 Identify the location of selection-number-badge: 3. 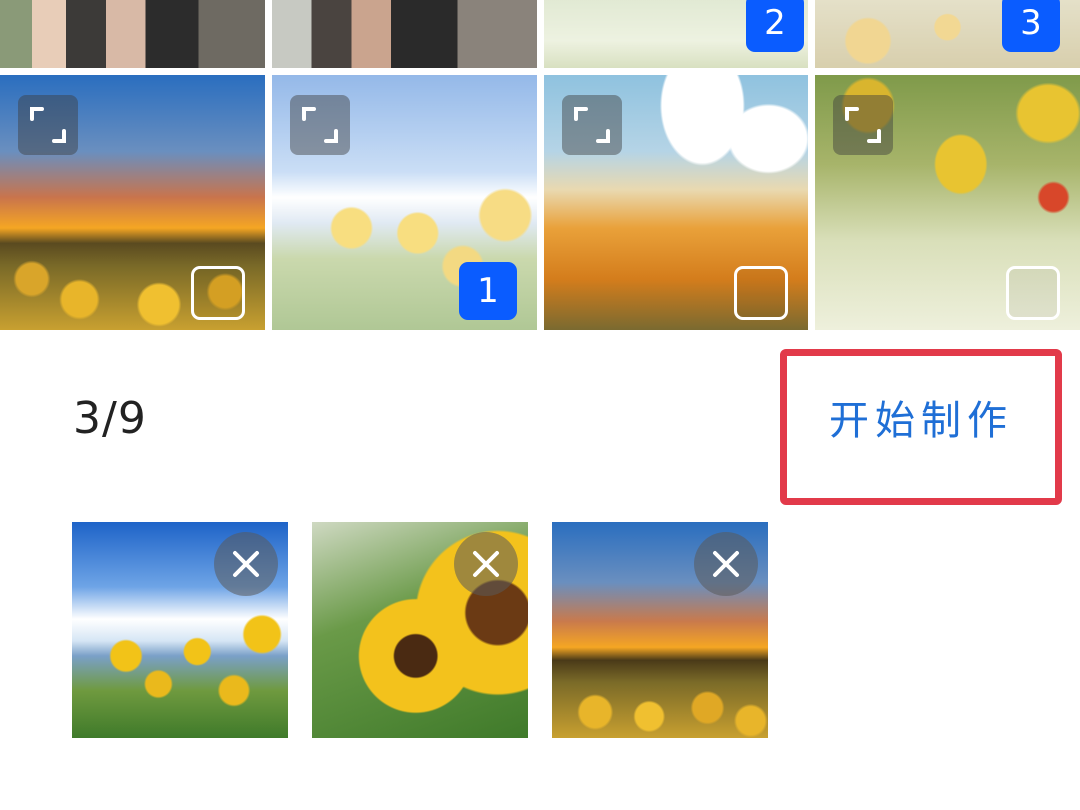
(1031, 26).